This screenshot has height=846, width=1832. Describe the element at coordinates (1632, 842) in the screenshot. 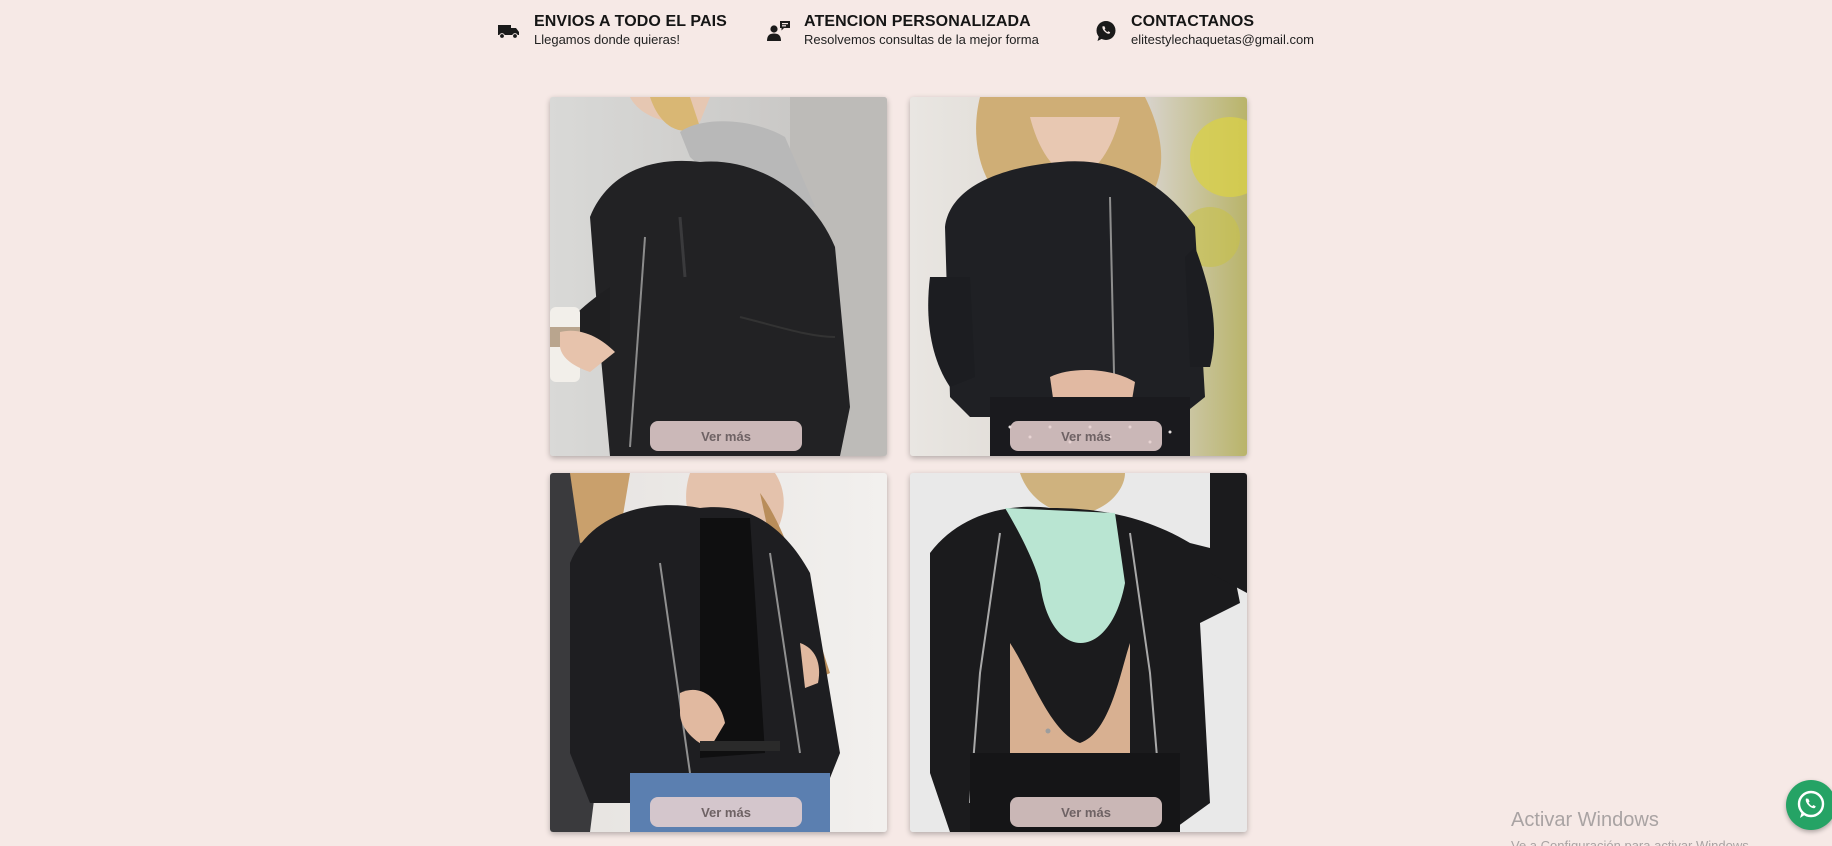

I see `watermark-line-2: Ve a Configuración para activar Windows.` at that location.